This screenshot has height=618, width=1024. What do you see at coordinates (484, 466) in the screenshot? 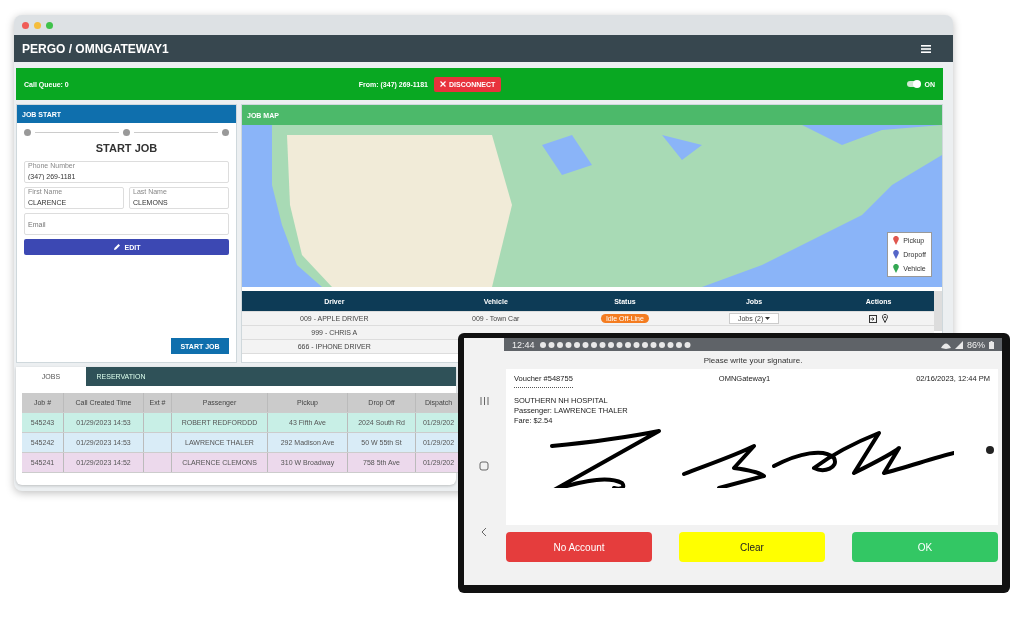
I see `home-icon` at bounding box center [484, 466].